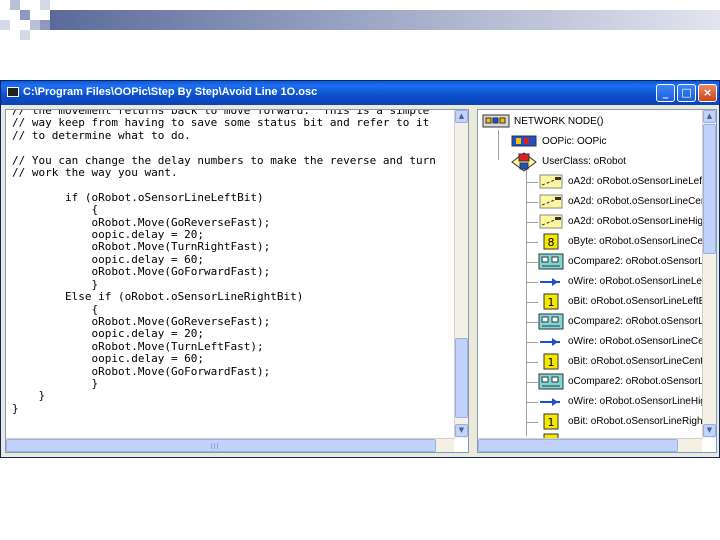  What do you see at coordinates (640, 361) in the screenshot?
I see `tree-item-label: oBit: oRobot.oSensorLineCenter` at bounding box center [640, 361].